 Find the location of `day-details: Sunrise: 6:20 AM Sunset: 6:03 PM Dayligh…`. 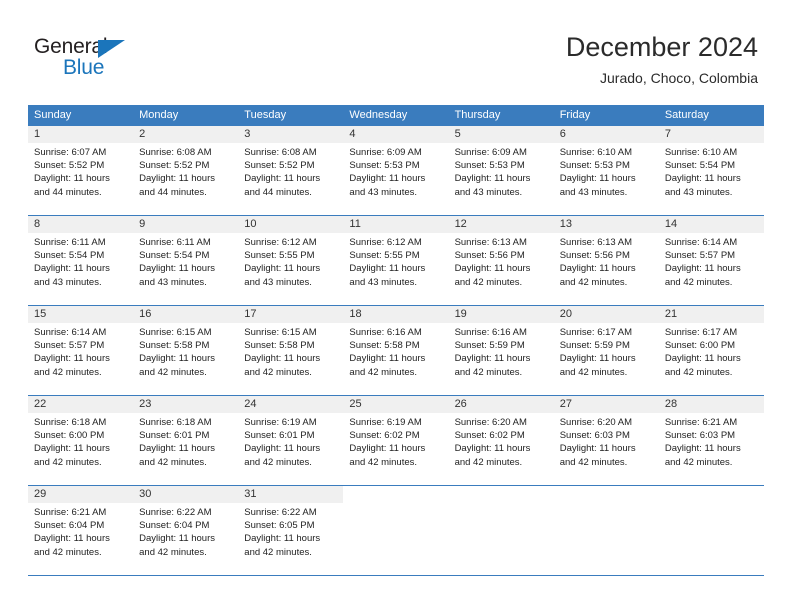

day-details: Sunrise: 6:20 AM Sunset: 6:03 PM Dayligh… is located at coordinates (606, 441).